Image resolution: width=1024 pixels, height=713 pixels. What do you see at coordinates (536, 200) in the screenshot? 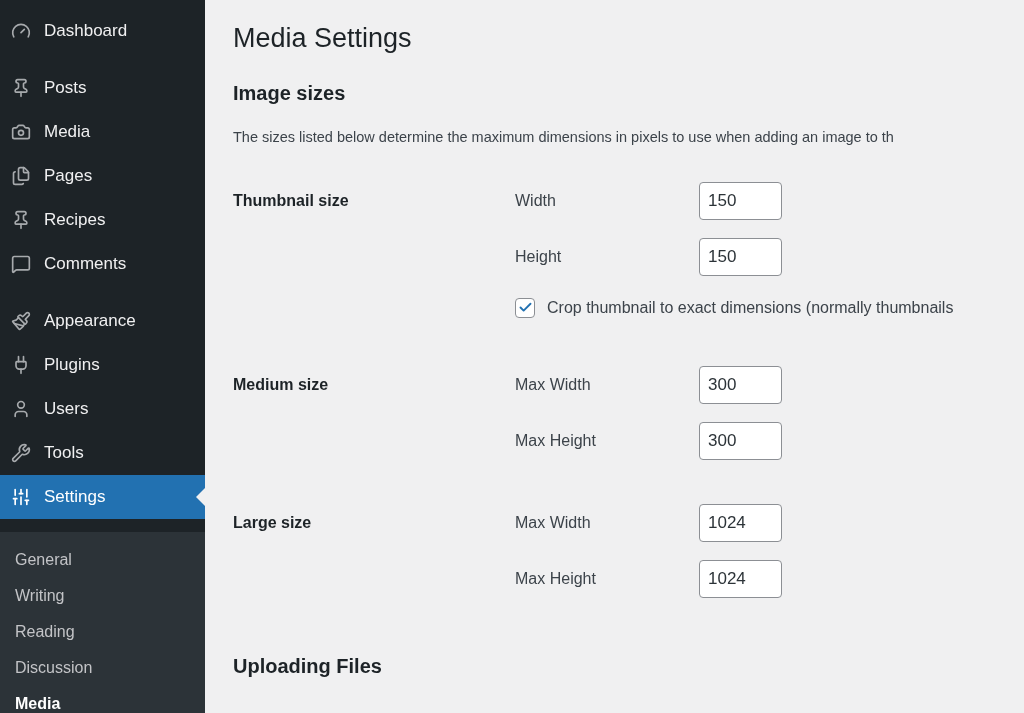
I see `field-label: Width` at bounding box center [536, 200].